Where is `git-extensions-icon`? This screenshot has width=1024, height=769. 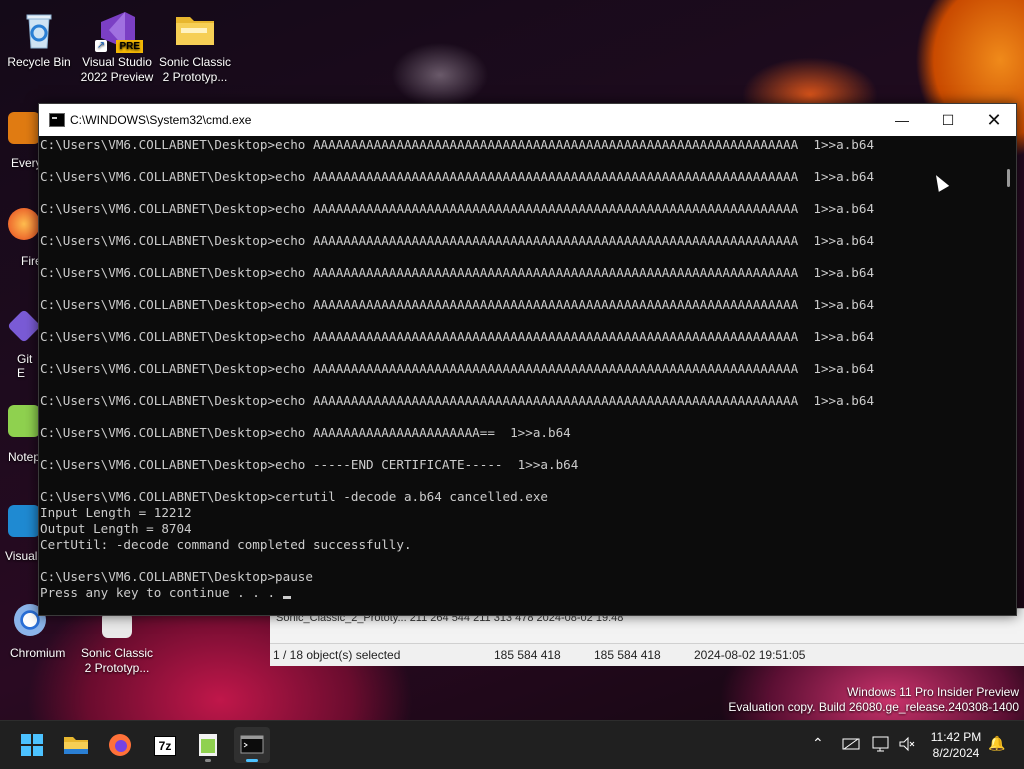
git-extensions-icon is located at coordinates (24, 326).